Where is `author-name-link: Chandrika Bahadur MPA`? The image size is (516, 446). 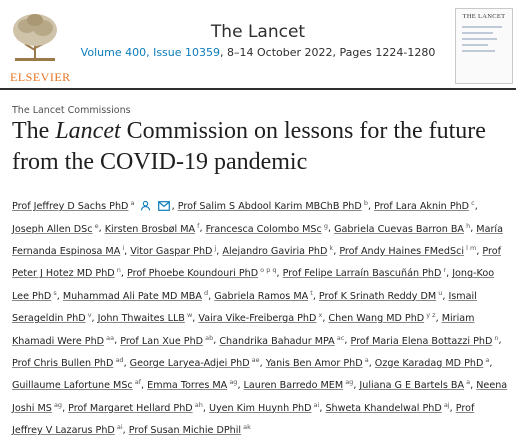
author-name-link: Chandrika Bahadur MPA is located at coordinates (276, 341).